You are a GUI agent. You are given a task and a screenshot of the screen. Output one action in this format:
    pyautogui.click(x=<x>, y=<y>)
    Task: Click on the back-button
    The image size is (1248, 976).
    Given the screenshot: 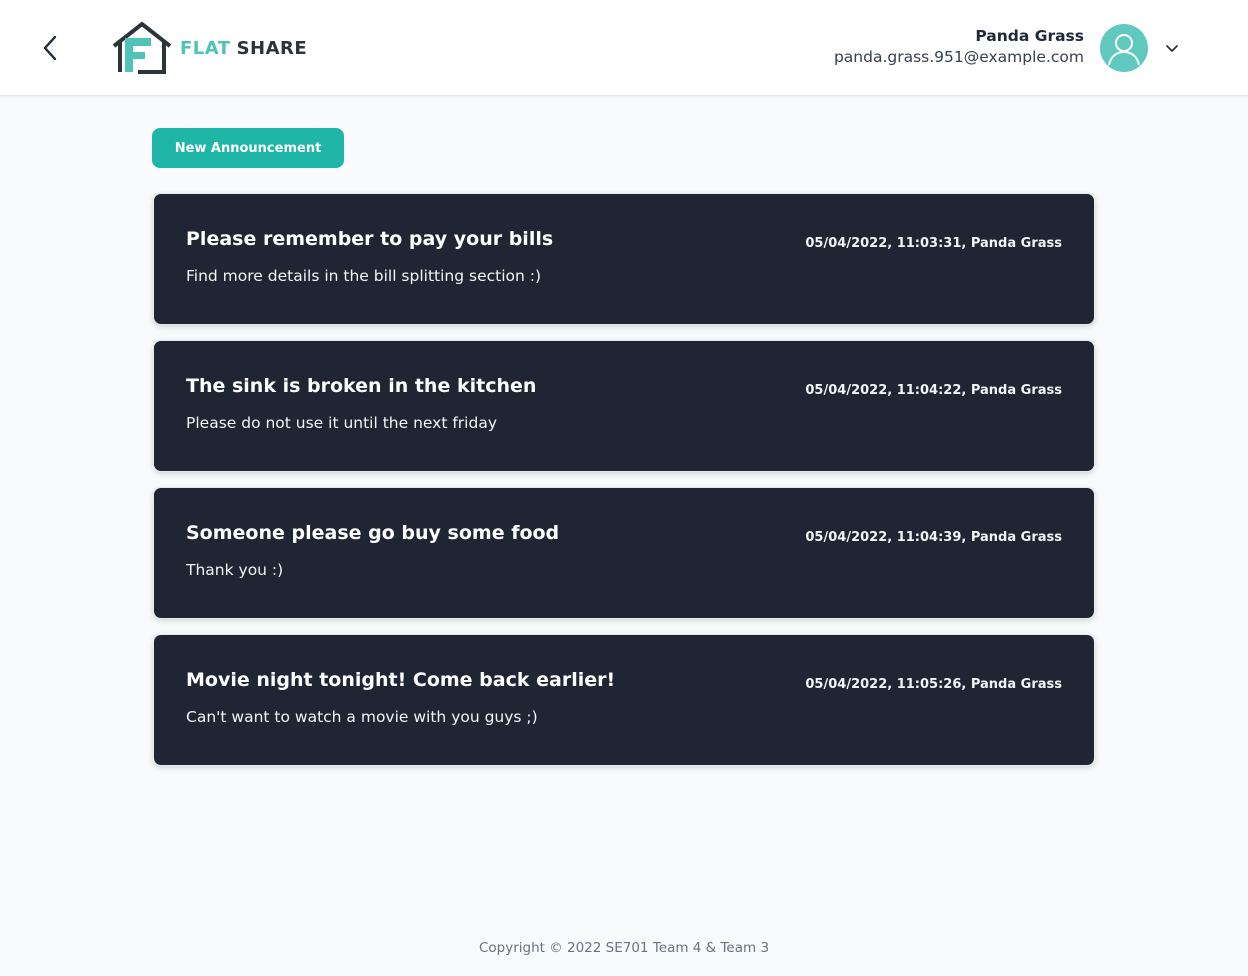 What is the action you would take?
    pyautogui.click(x=50, y=48)
    